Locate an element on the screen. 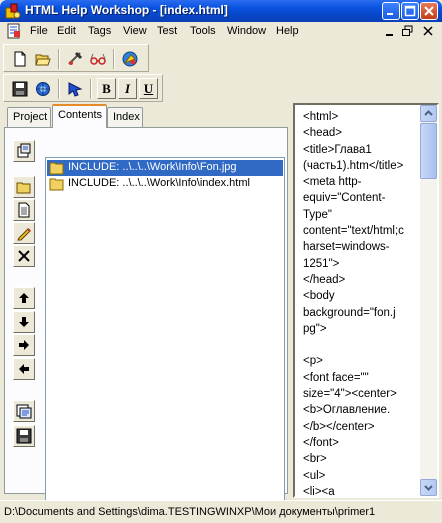  editor-line: <meta http- is located at coordinates (332, 182).